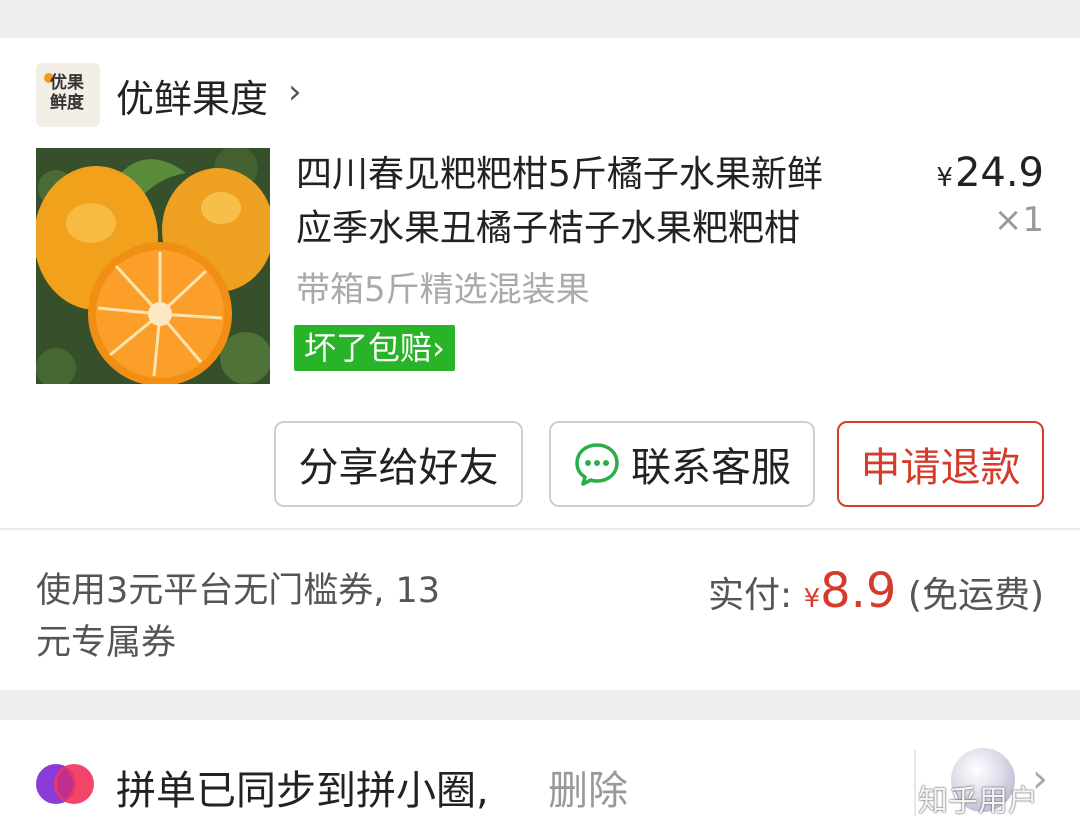 Image resolution: width=1080 pixels, height=836 pixels. I want to click on section-gap, so click(540, 705).